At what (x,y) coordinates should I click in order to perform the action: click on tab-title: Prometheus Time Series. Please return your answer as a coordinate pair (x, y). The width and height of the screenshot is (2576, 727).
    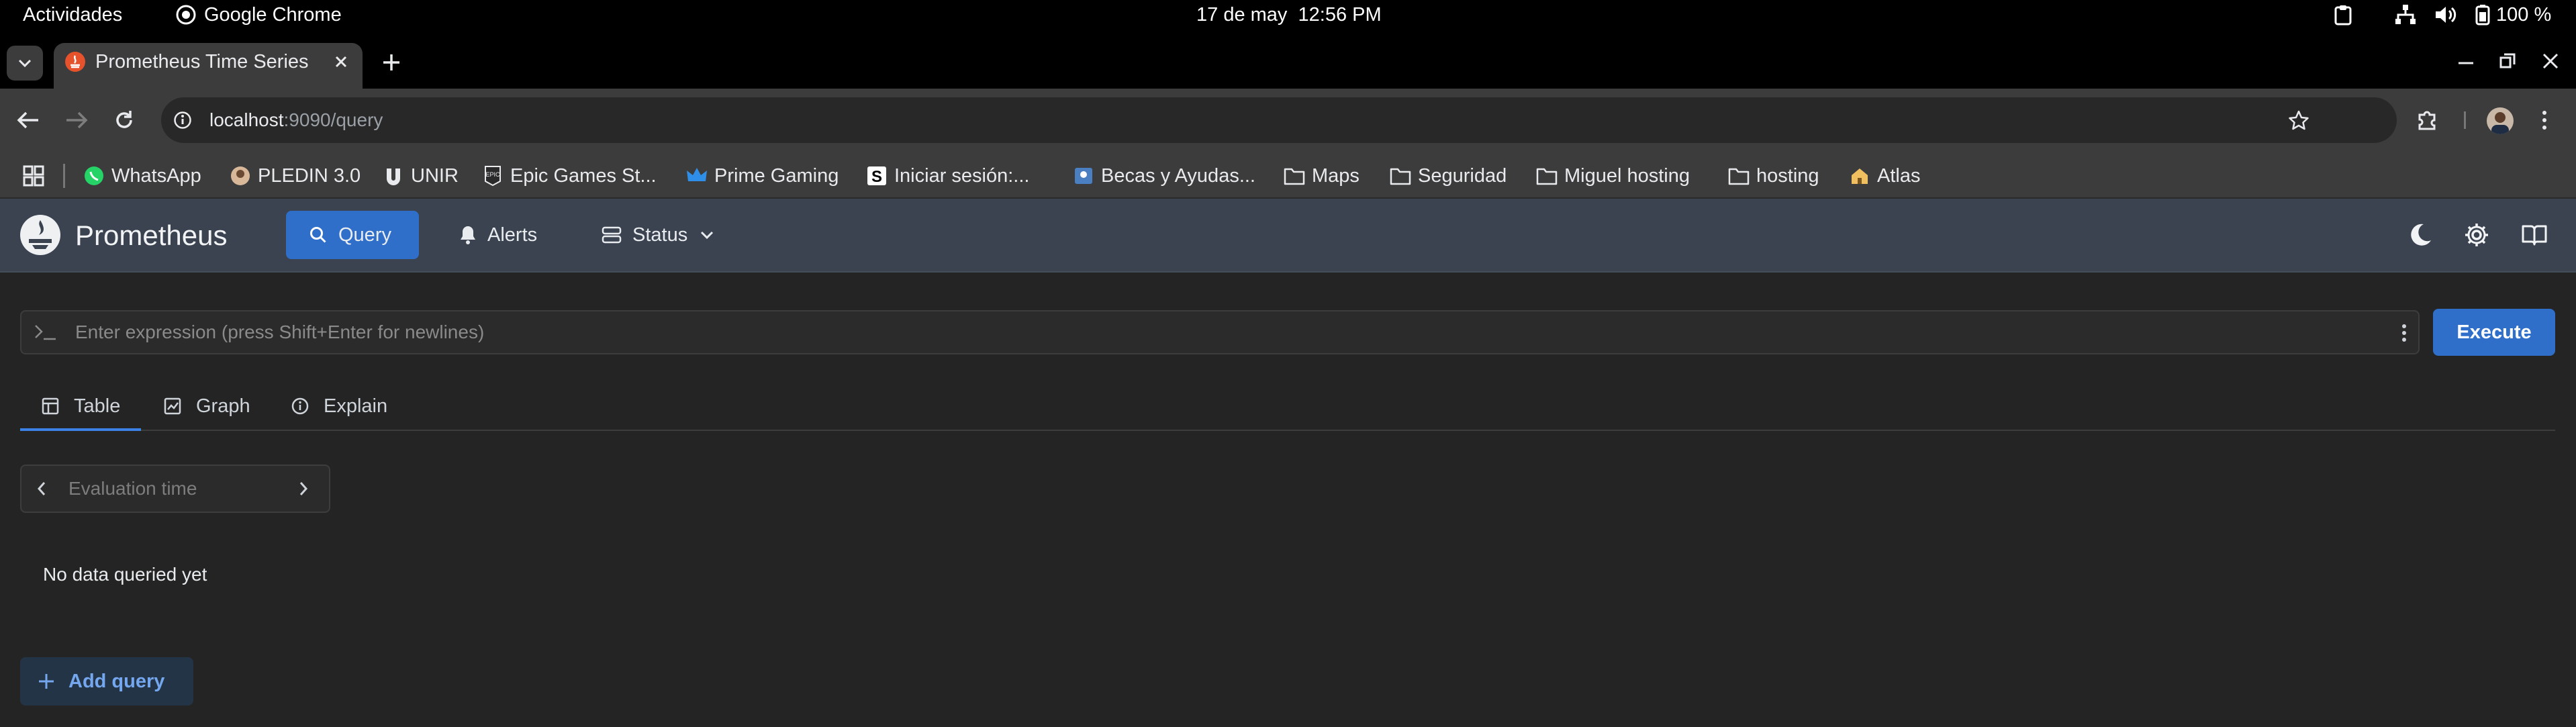
    Looking at the image, I should click on (202, 62).